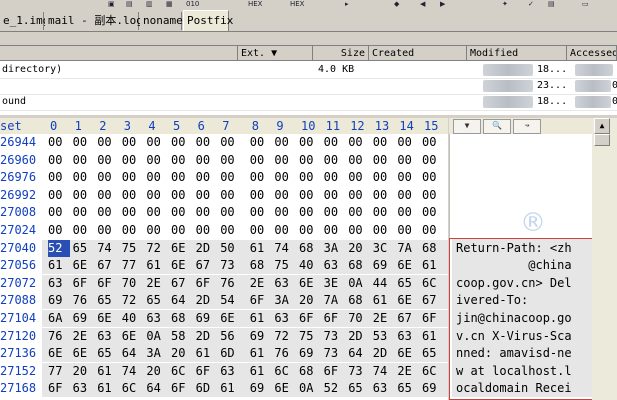  I want to click on hex-row: 76 2E 63 6E 0A 58 2D 56 69 72 75 73 2D 53 63 61, so click(245, 336).